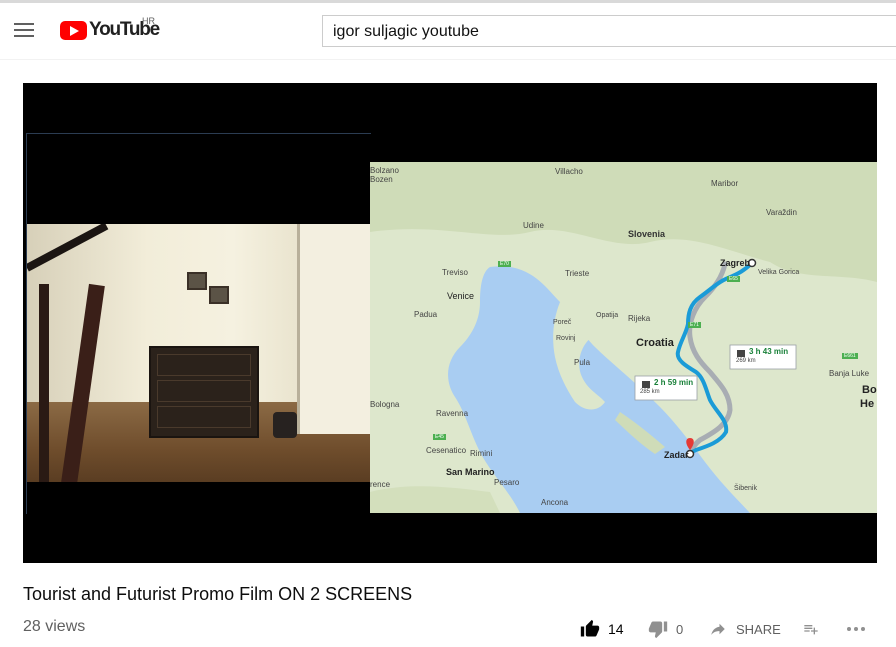 The width and height of the screenshot is (896, 647). Describe the element at coordinates (385, 404) in the screenshot. I see `map-label-bologna: Bologna` at that location.